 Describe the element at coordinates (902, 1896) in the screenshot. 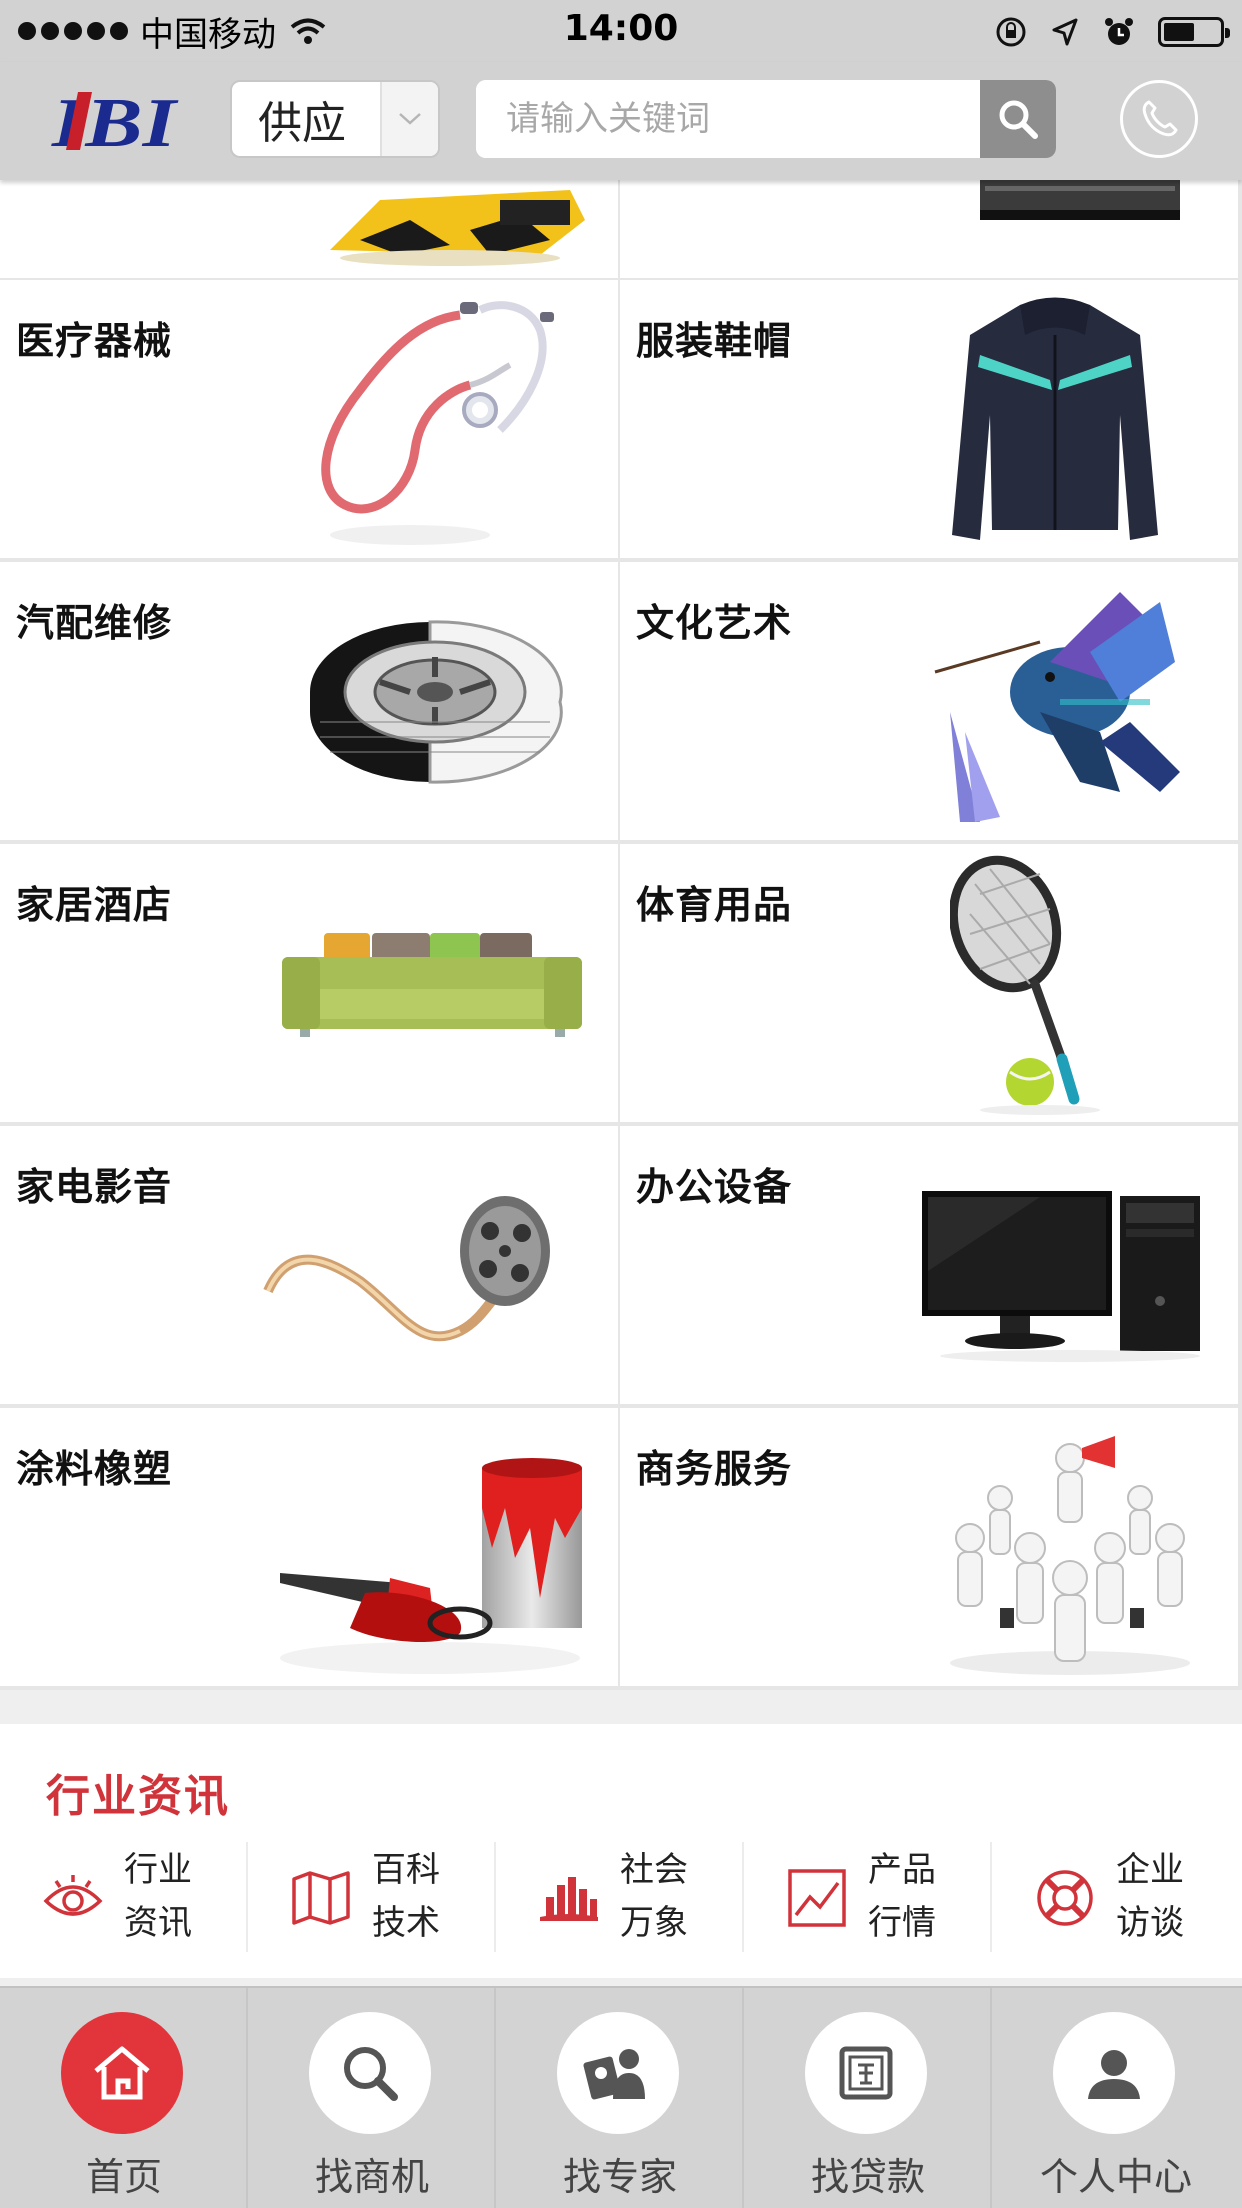

I see `news-item-label: 产品 行情` at that location.